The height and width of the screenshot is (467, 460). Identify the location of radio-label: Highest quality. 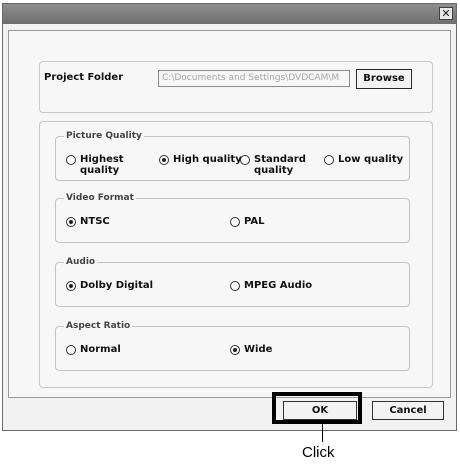
(102, 165).